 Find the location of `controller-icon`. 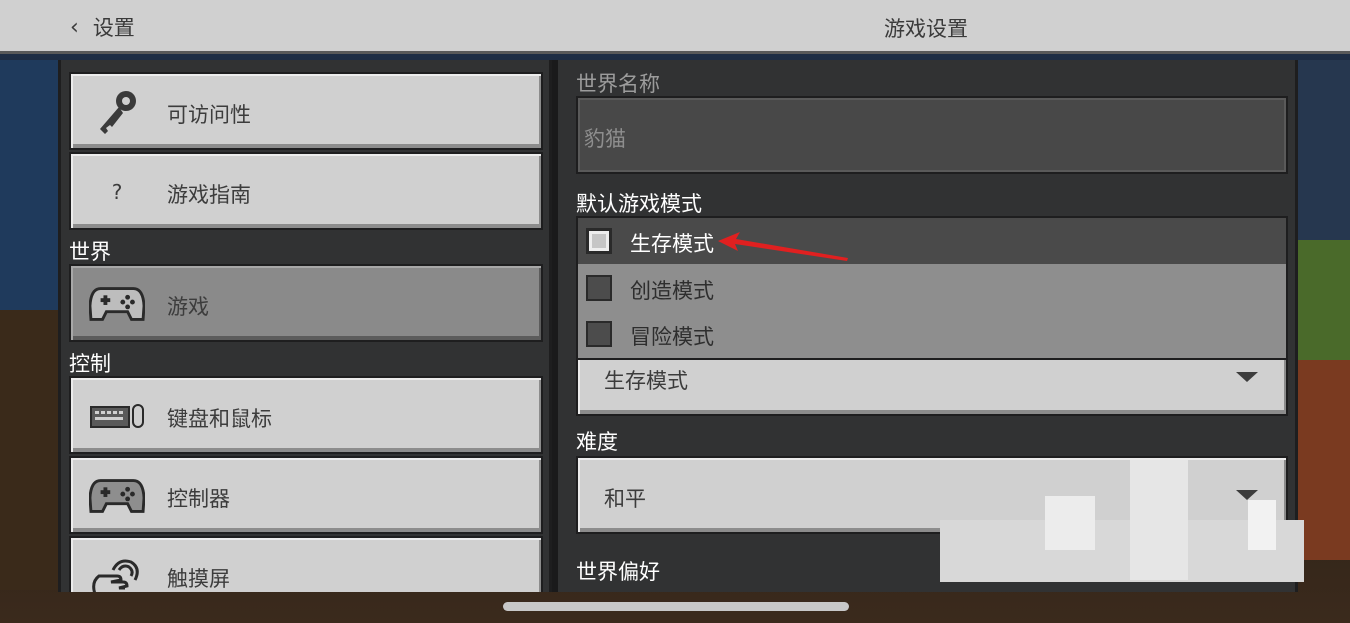

controller-icon is located at coordinates (117, 496).